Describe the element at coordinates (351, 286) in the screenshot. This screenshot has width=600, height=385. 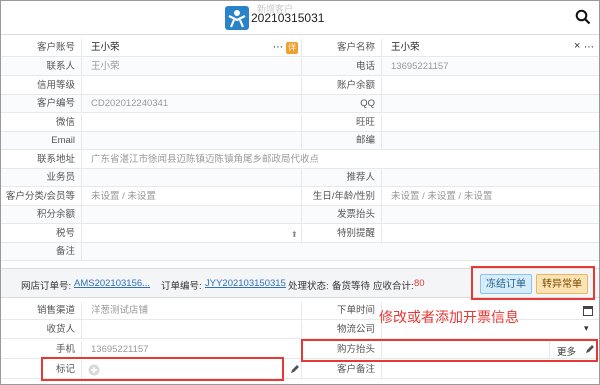
I see `status-value: 备货等待` at that location.